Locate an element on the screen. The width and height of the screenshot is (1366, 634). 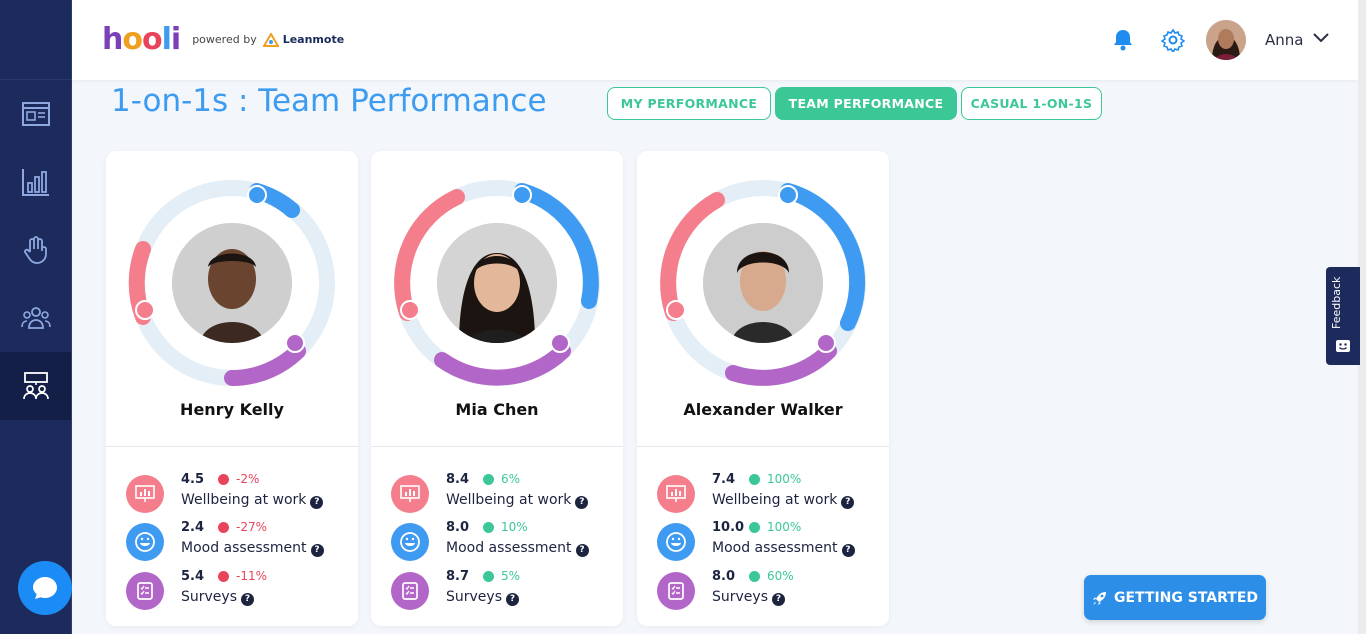
metric-change: 6% is located at coordinates (511, 479).